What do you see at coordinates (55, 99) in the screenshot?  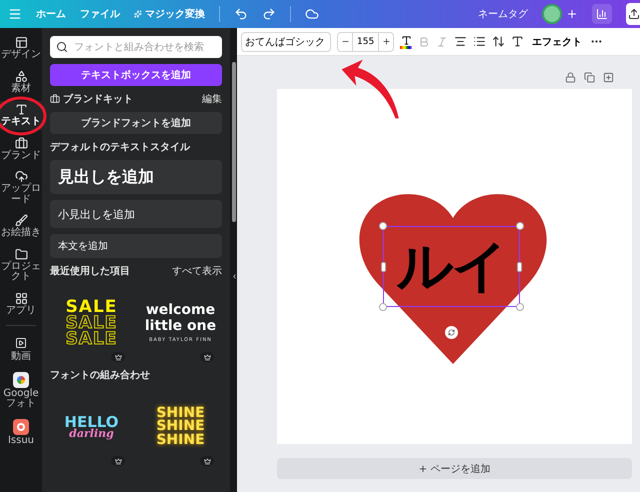 I see `briefcase-icon` at bounding box center [55, 99].